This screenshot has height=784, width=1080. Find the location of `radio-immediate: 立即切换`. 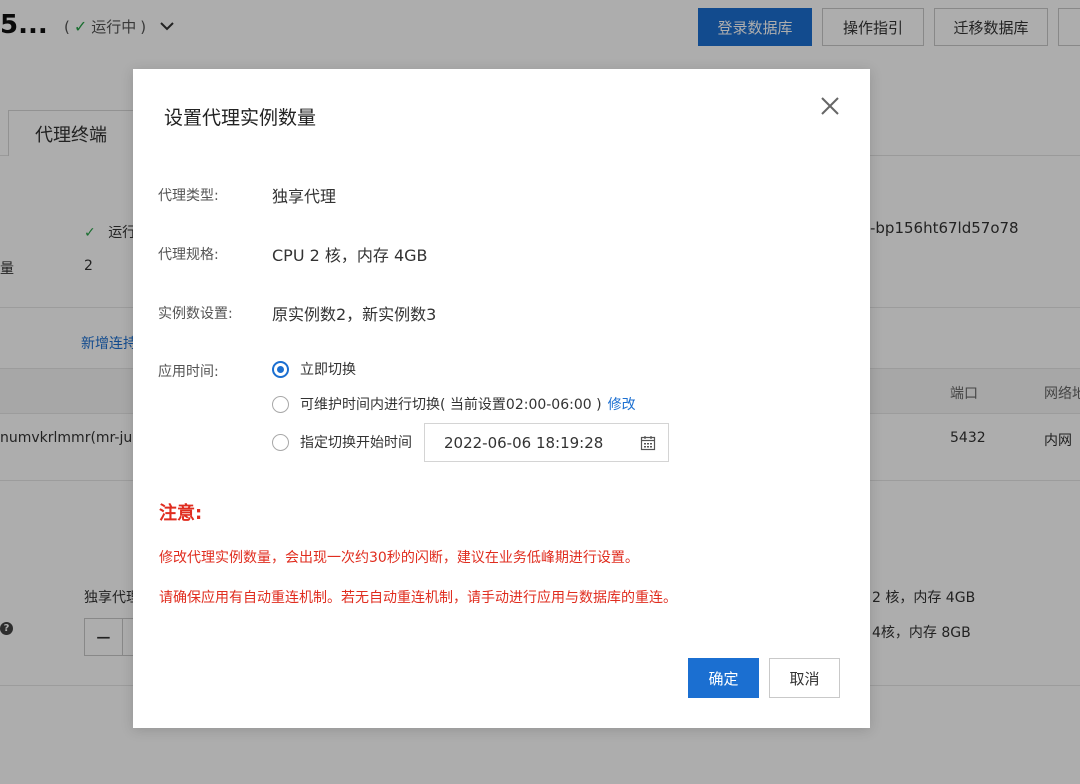

radio-immediate: 立即切换 is located at coordinates (314, 369).